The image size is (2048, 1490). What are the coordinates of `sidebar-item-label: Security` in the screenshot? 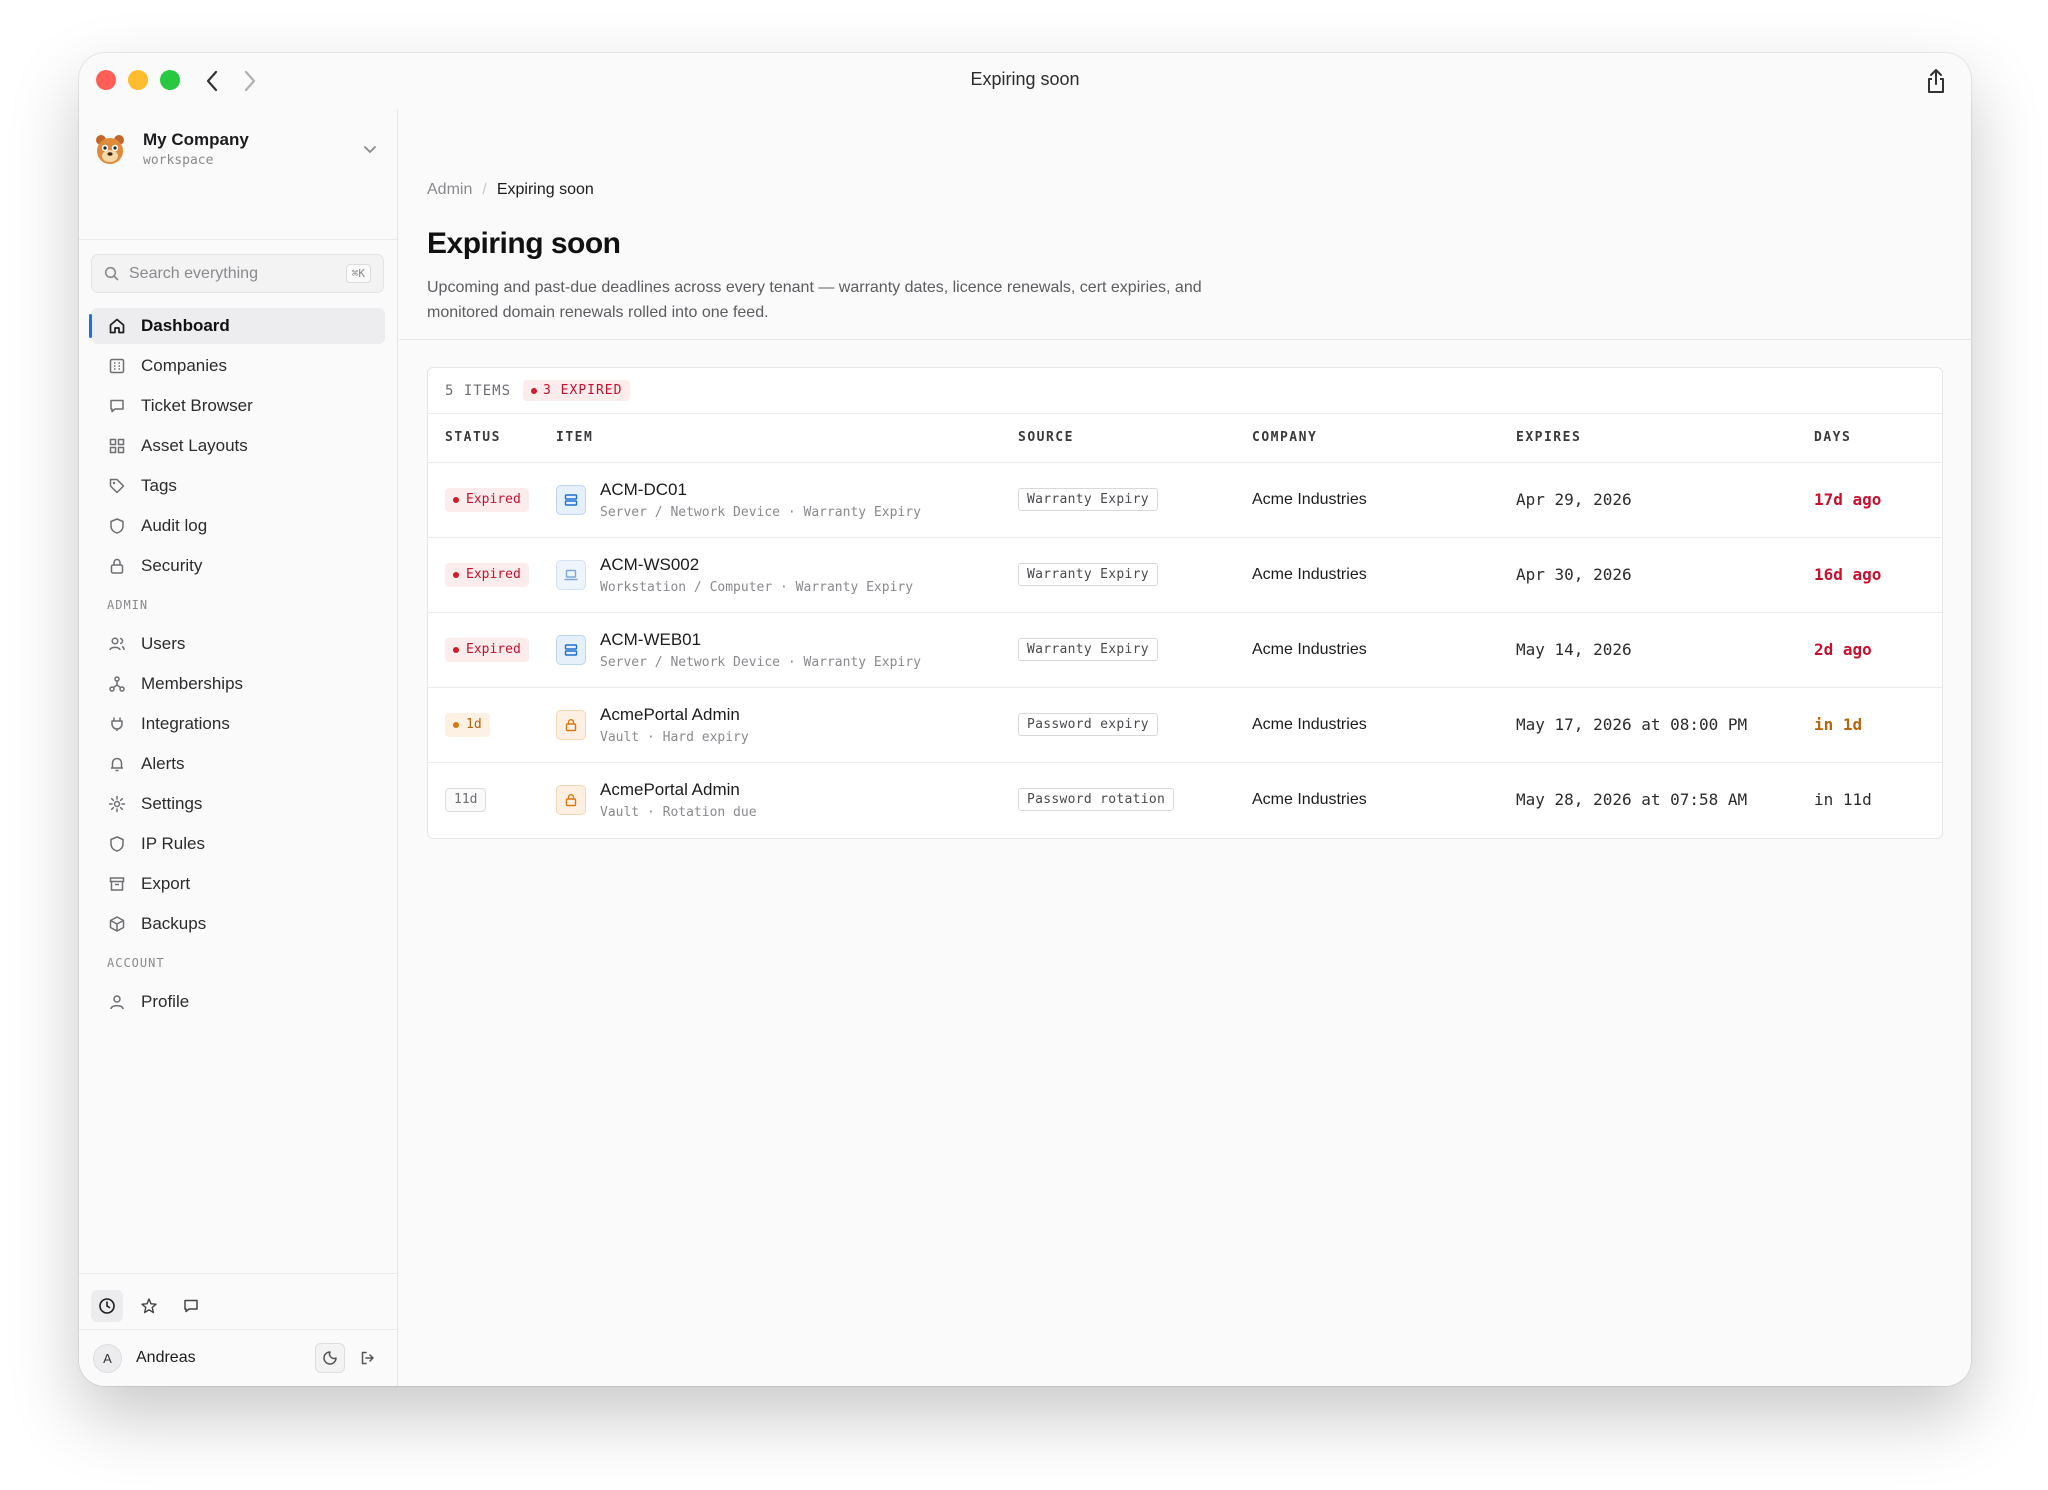 It's located at (172, 565).